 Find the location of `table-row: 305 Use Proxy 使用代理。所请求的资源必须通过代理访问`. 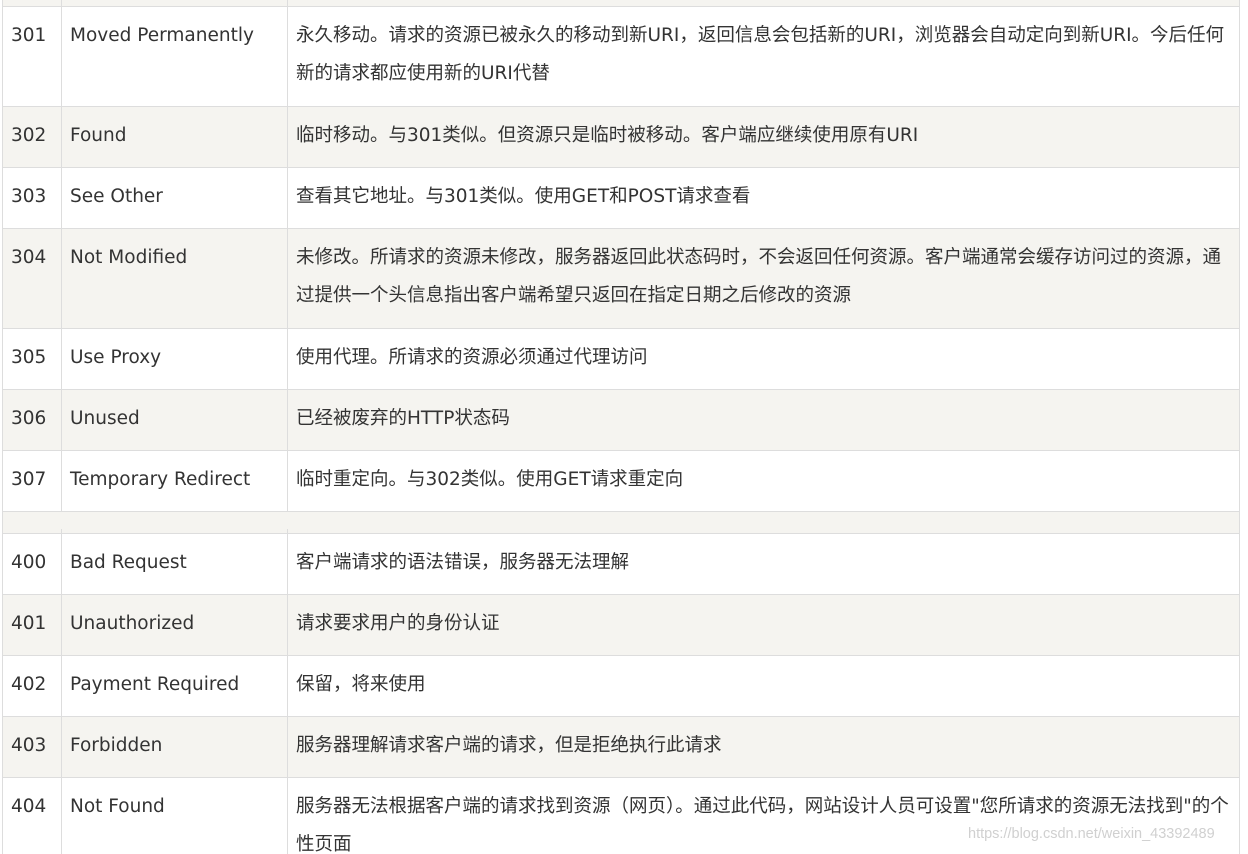

table-row: 305 Use Proxy 使用代理。所请求的资源必须通过代理访问 is located at coordinates (621, 357).